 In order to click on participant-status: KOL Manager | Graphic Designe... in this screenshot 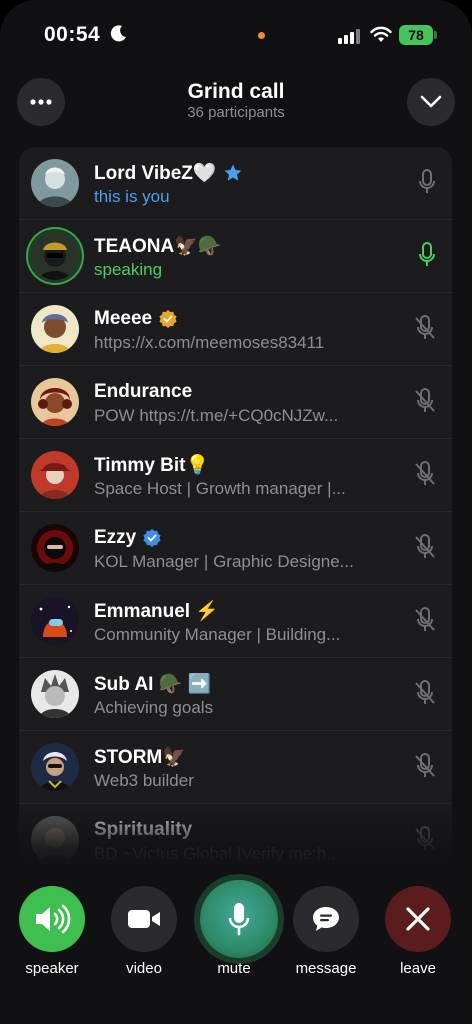, I will do `click(224, 561)`.